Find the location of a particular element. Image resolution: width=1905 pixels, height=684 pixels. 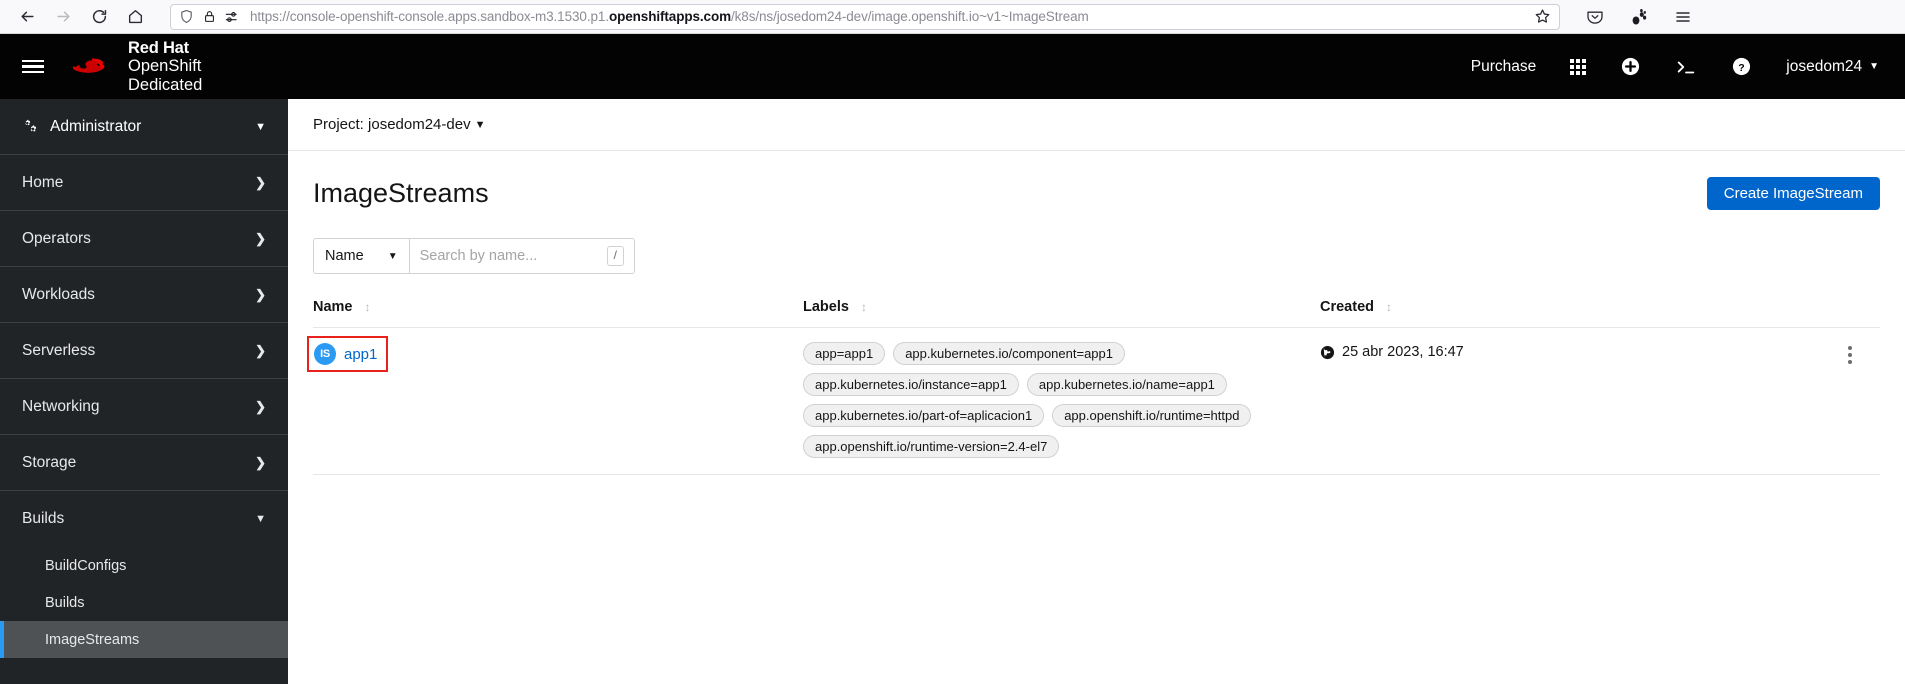

project-label: Project: josedom24-dev is located at coordinates (392, 124).